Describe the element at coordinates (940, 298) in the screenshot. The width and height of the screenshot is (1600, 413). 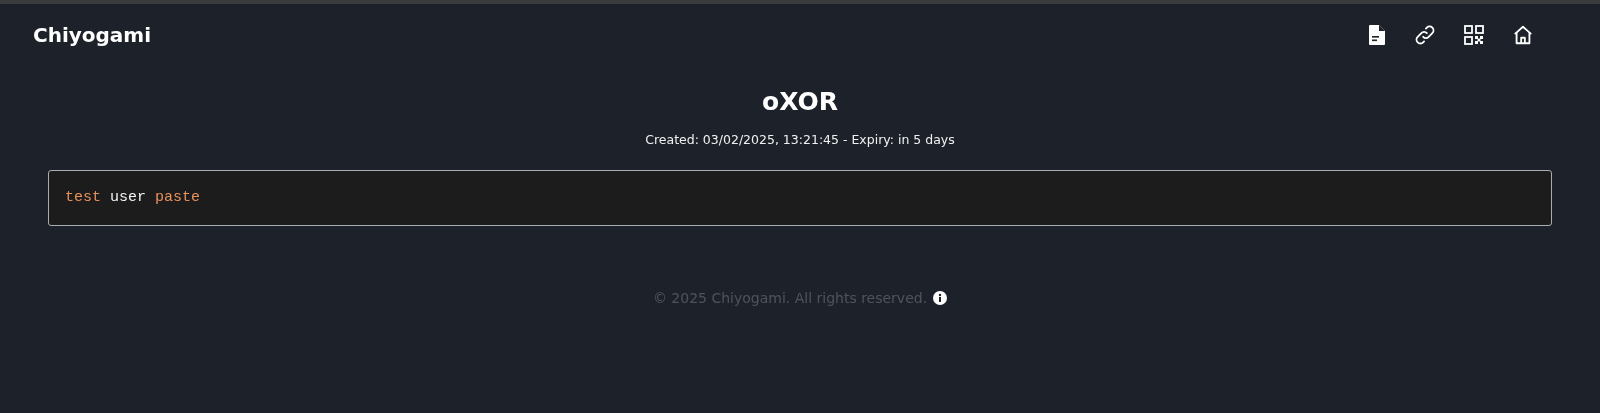
I see `info-icon` at that location.